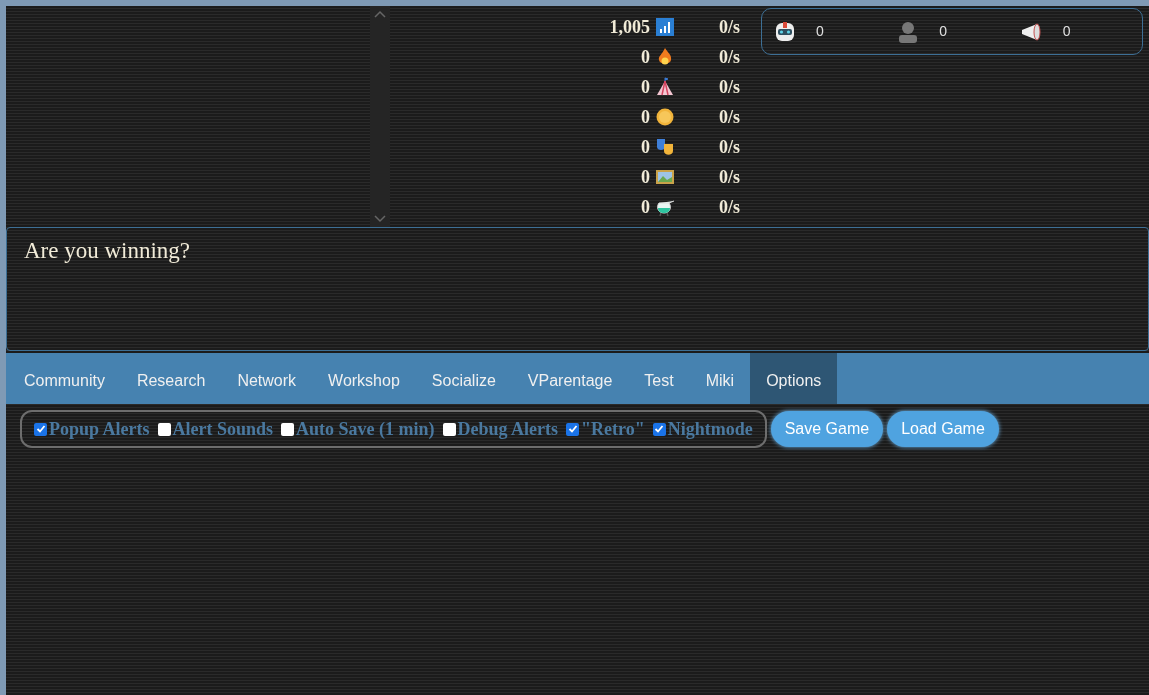 The image size is (1149, 695). What do you see at coordinates (267, 378) in the screenshot?
I see `tab: Network` at bounding box center [267, 378].